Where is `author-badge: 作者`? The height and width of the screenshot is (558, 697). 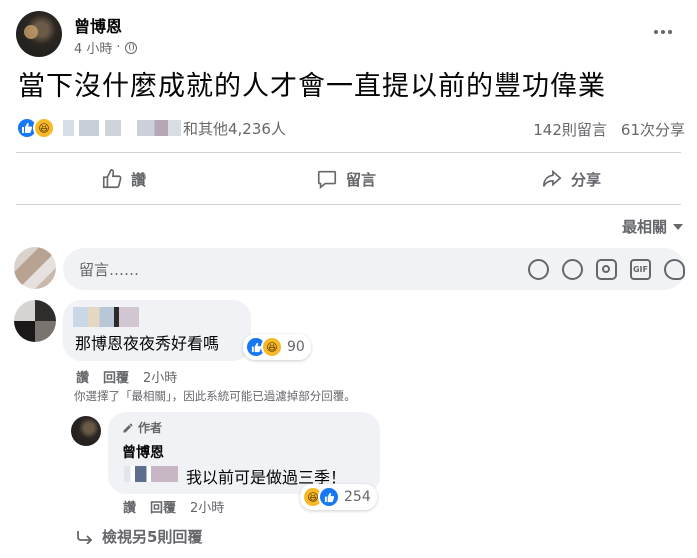 author-badge: 作者 is located at coordinates (142, 427).